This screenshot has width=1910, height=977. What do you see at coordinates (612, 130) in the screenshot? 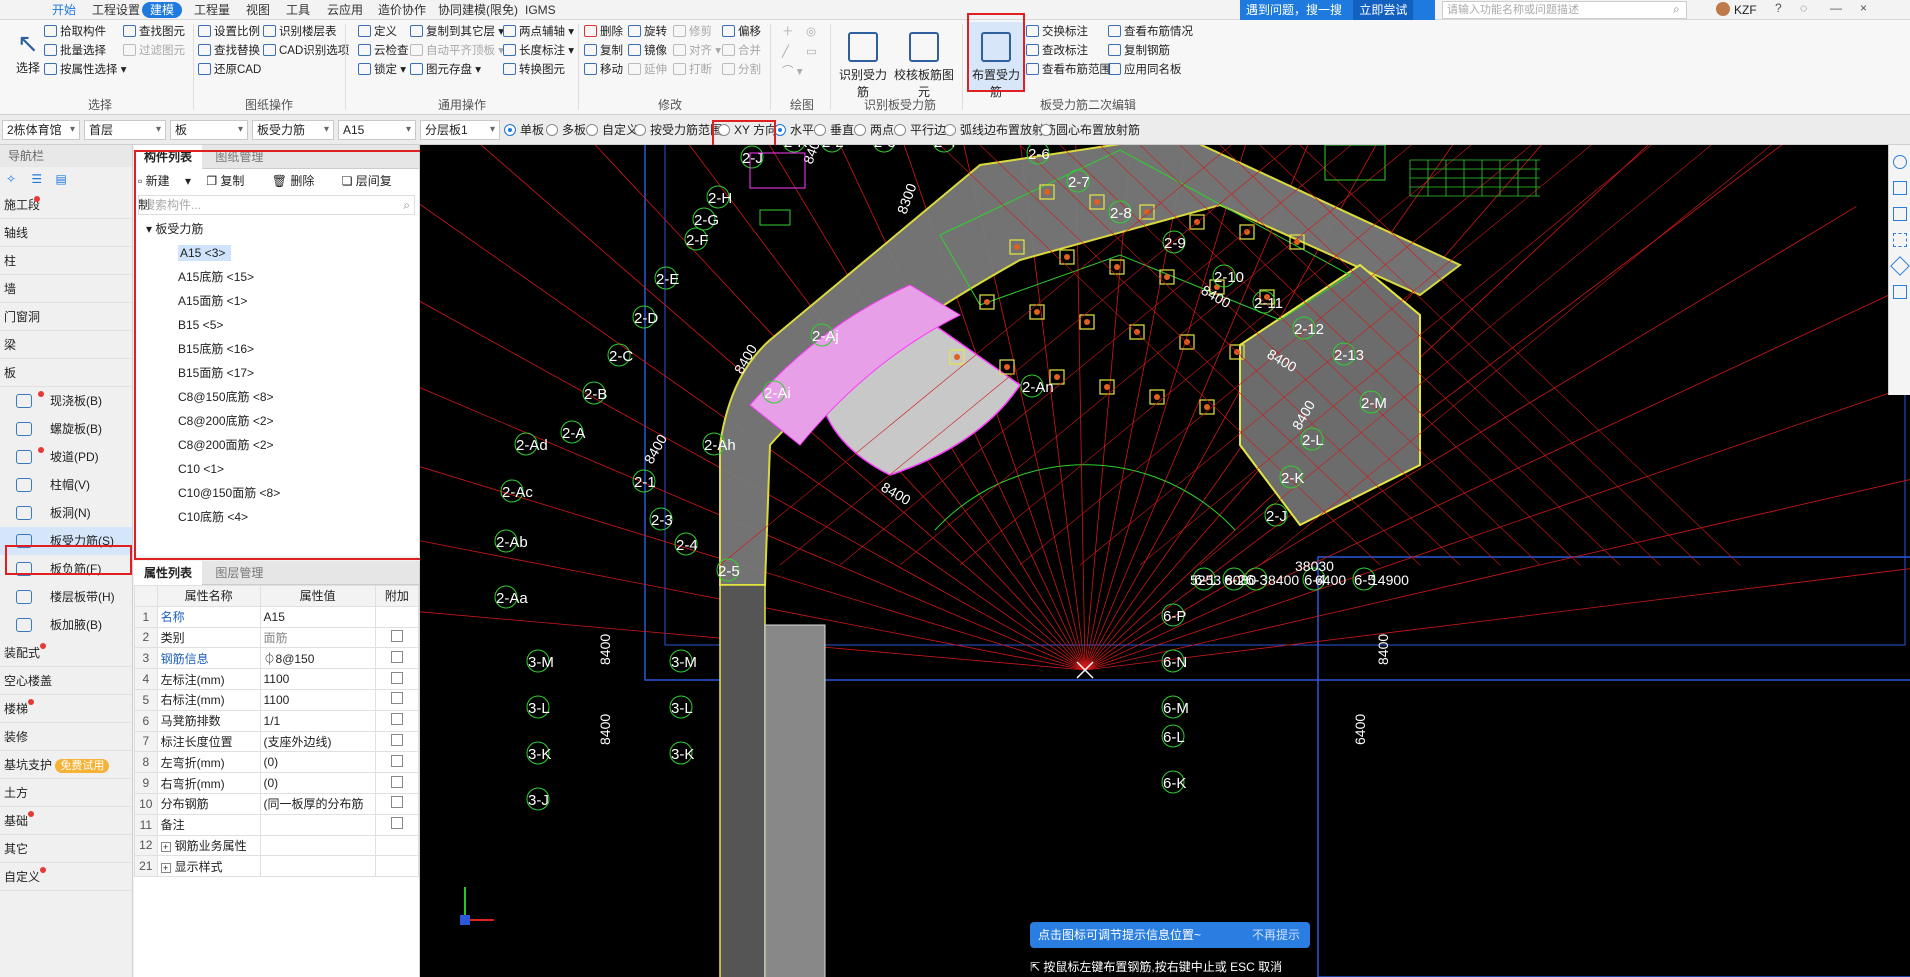
I see `radio-custom: 自定义` at bounding box center [612, 130].